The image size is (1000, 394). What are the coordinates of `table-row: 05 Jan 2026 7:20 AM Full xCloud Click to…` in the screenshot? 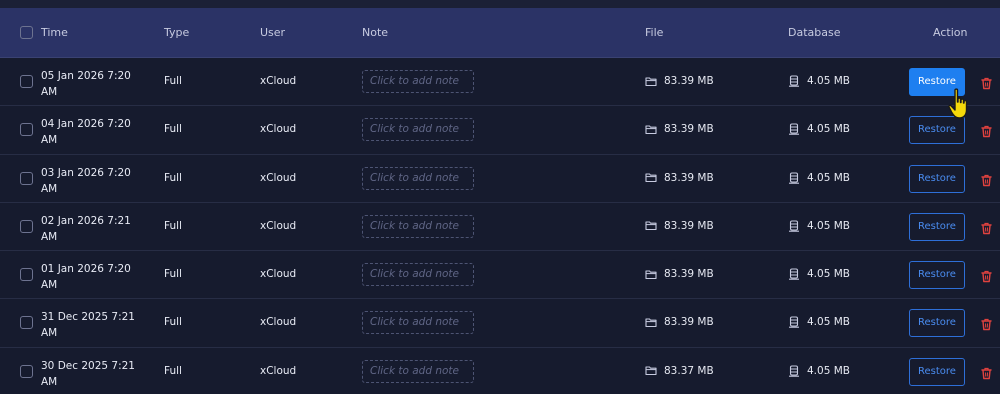 It's located at (500, 82).